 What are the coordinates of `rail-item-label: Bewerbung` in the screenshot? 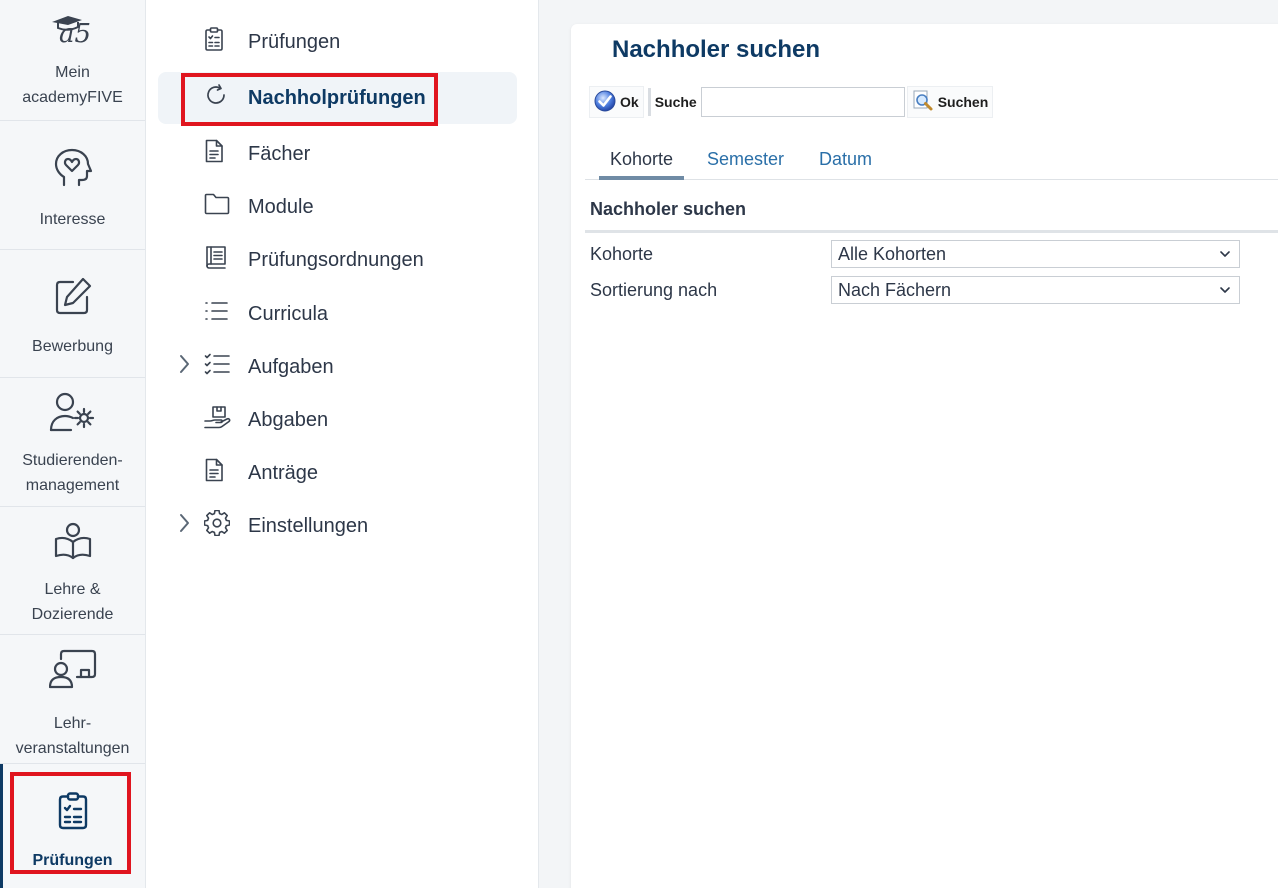 It's located at (72, 346).